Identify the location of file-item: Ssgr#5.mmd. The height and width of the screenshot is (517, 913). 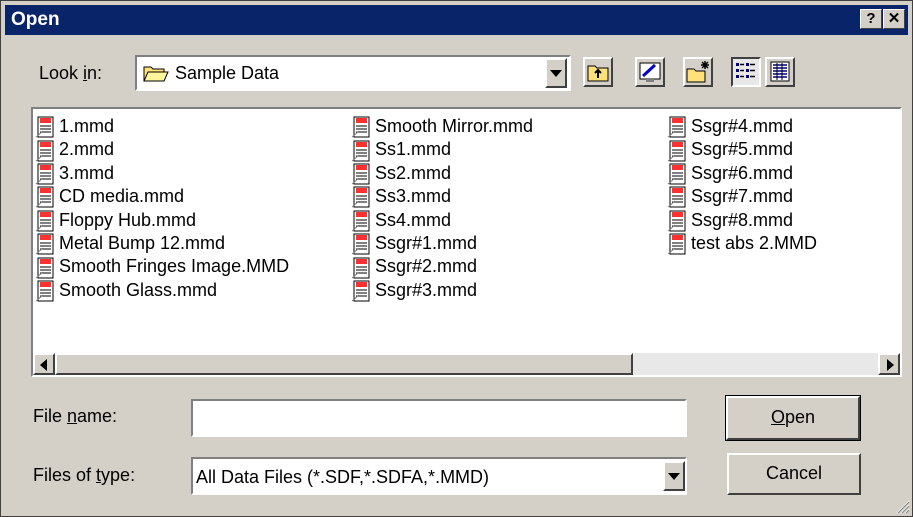
(742, 150).